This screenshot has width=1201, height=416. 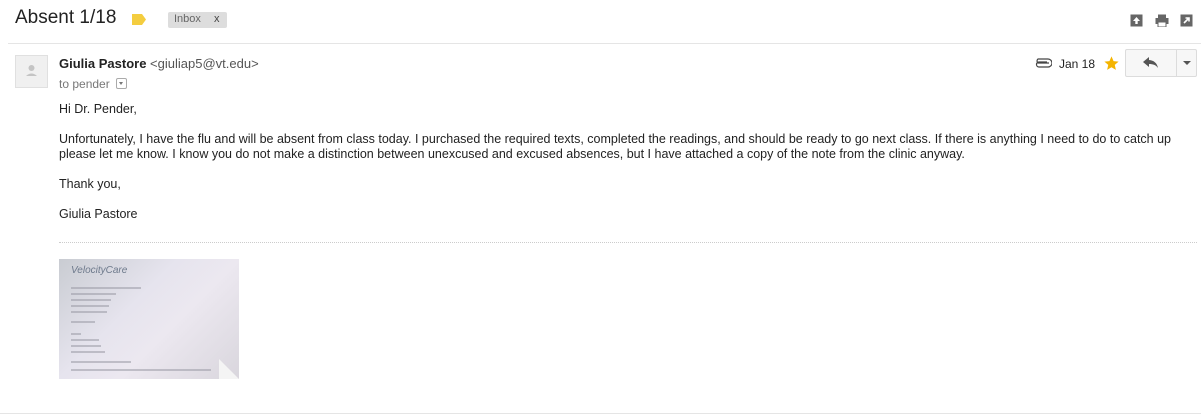 What do you see at coordinates (604, 43) in the screenshot?
I see `header-divider` at bounding box center [604, 43].